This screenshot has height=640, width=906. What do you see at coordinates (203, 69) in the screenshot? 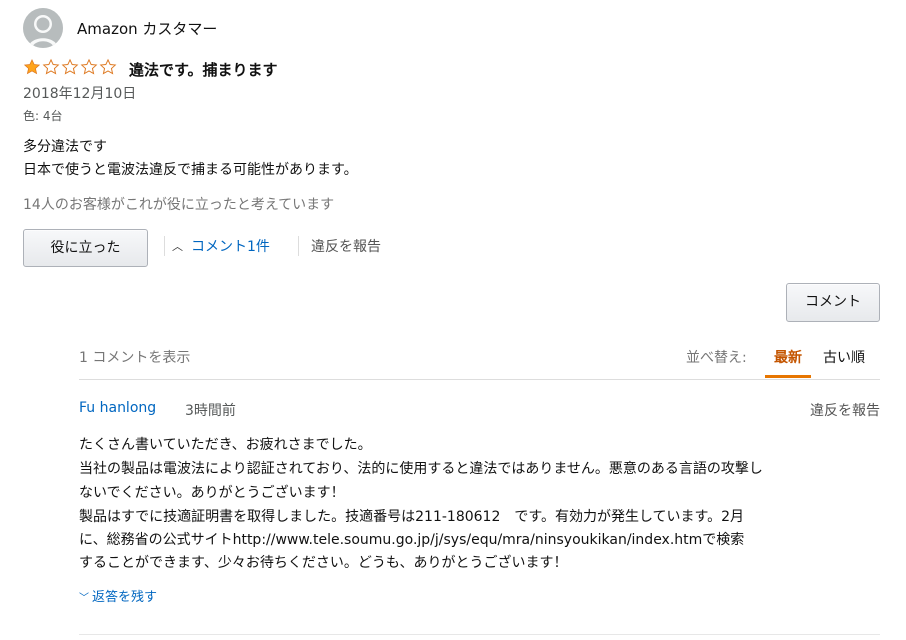
I see `review-title: 違法です。捕まります` at bounding box center [203, 69].